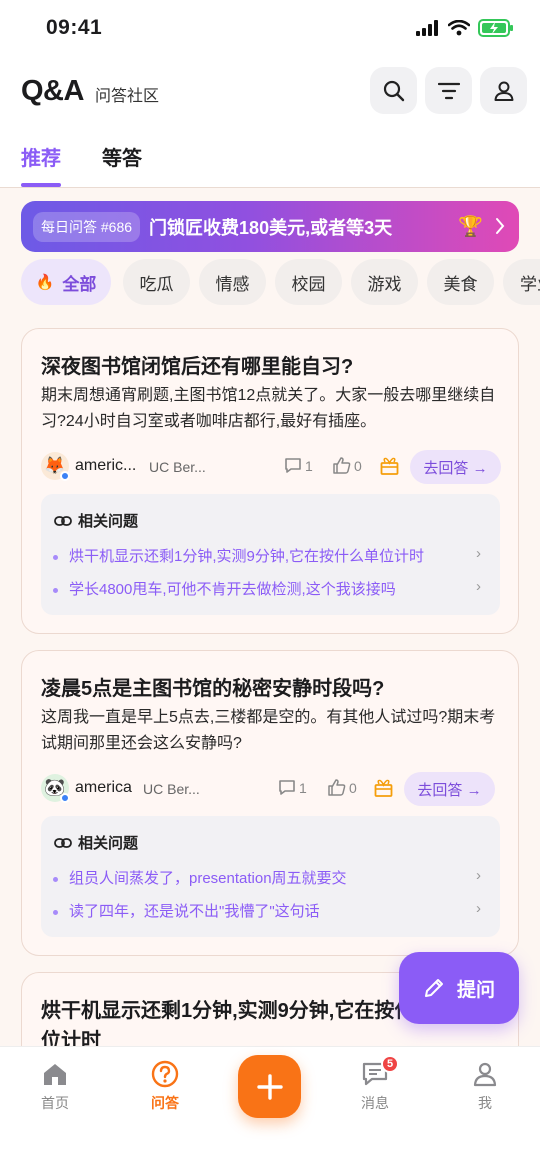 This screenshot has width=540, height=1169. I want to click on tab-recommend: 推荐, so click(41, 156).